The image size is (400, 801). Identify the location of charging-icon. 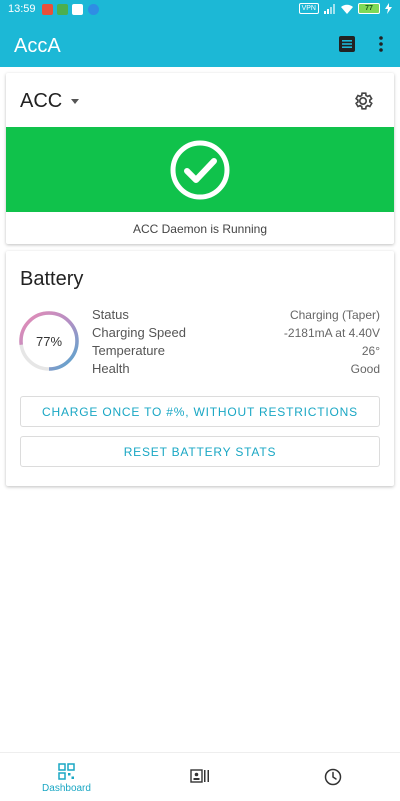
(388, 8).